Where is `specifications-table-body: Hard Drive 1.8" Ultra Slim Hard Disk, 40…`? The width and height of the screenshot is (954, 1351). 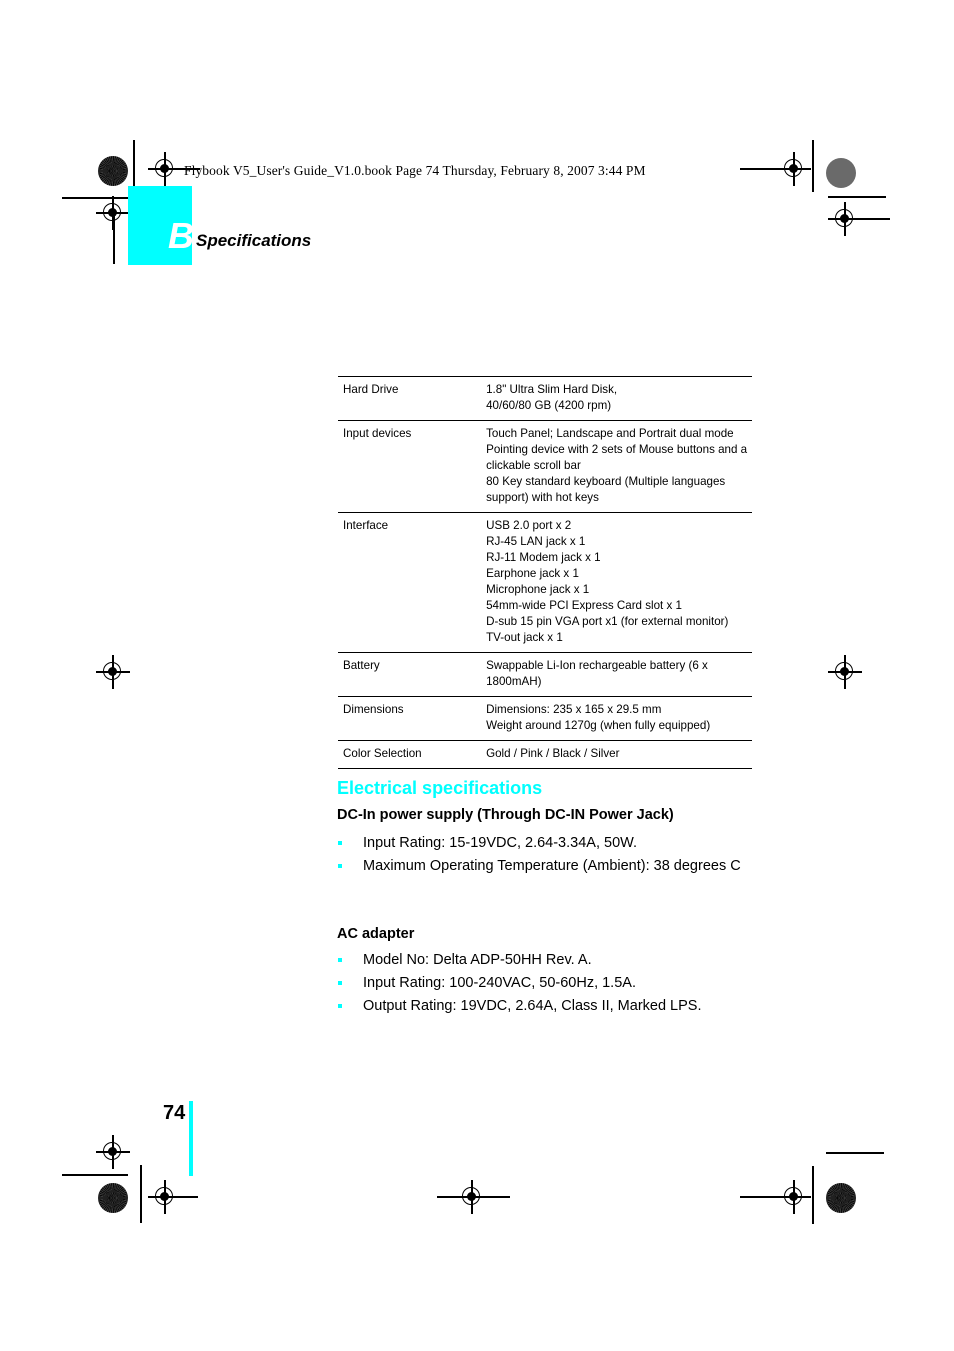
specifications-table-body: Hard Drive 1.8" Ultra Slim Hard Disk, 40… is located at coordinates (545, 572).